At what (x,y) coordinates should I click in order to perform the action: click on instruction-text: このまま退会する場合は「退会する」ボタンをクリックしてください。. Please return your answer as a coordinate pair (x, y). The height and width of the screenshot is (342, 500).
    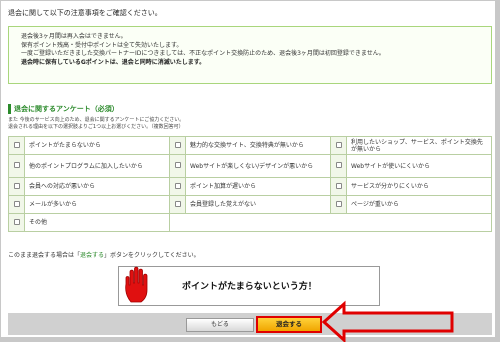
    Looking at the image, I should click on (104, 254).